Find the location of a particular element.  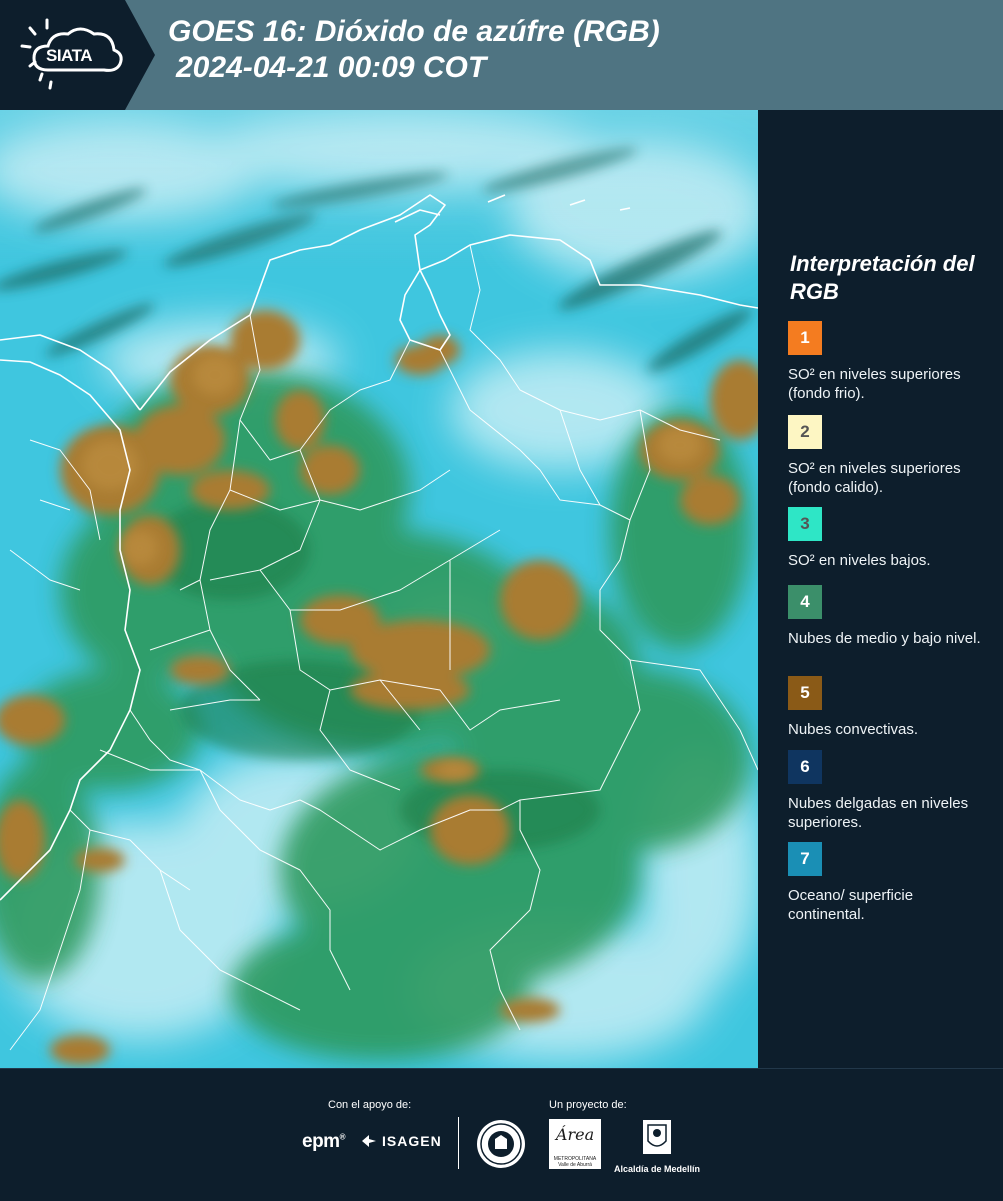

alcaldia-logo-text: Alcaldía de Medellín is located at coordinates (657, 1169).